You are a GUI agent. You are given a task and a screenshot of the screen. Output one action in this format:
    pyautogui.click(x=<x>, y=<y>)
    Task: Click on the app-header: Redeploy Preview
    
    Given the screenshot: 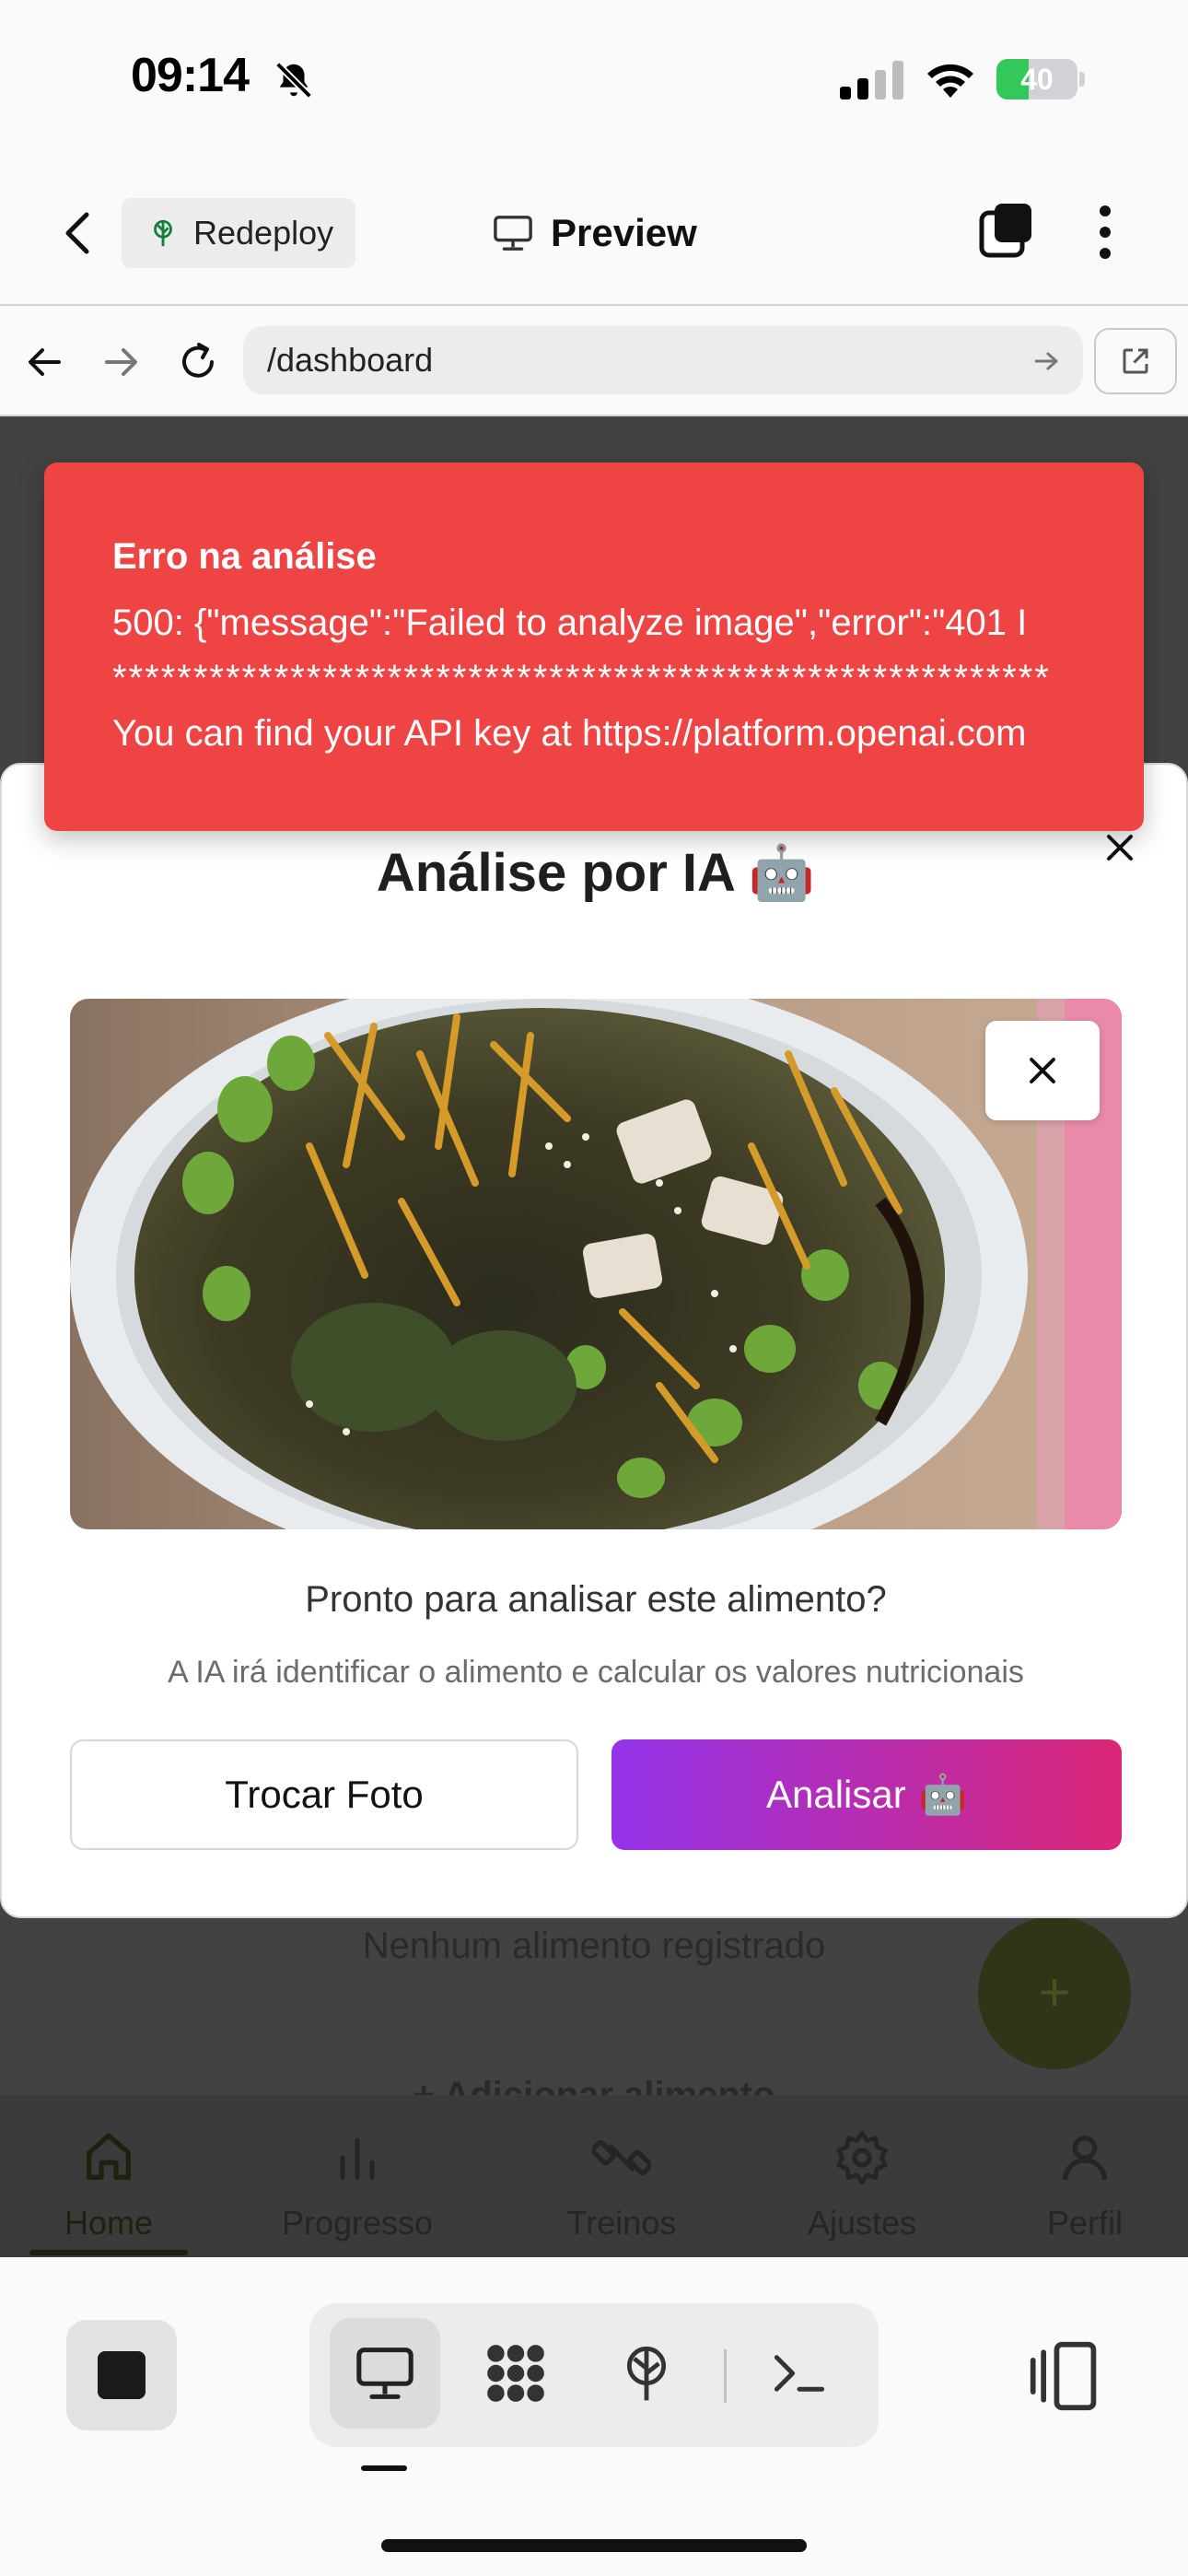 What is the action you would take?
    pyautogui.click(x=594, y=233)
    